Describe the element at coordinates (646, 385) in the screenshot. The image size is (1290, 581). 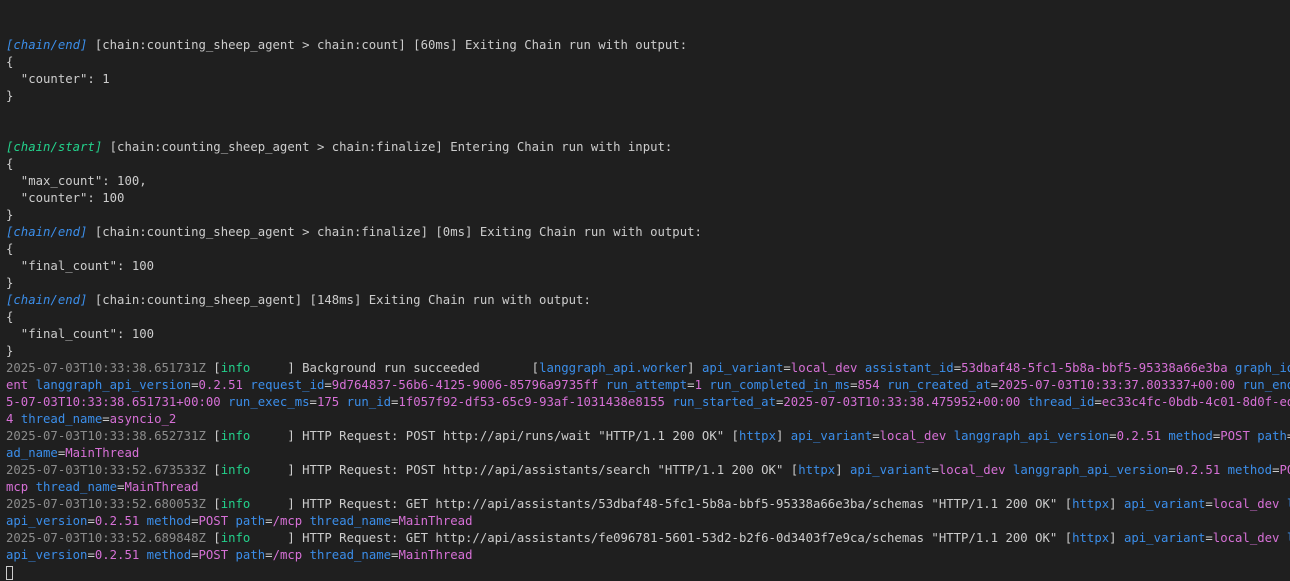
I see `terminal-text-segment: run_attempt` at that location.